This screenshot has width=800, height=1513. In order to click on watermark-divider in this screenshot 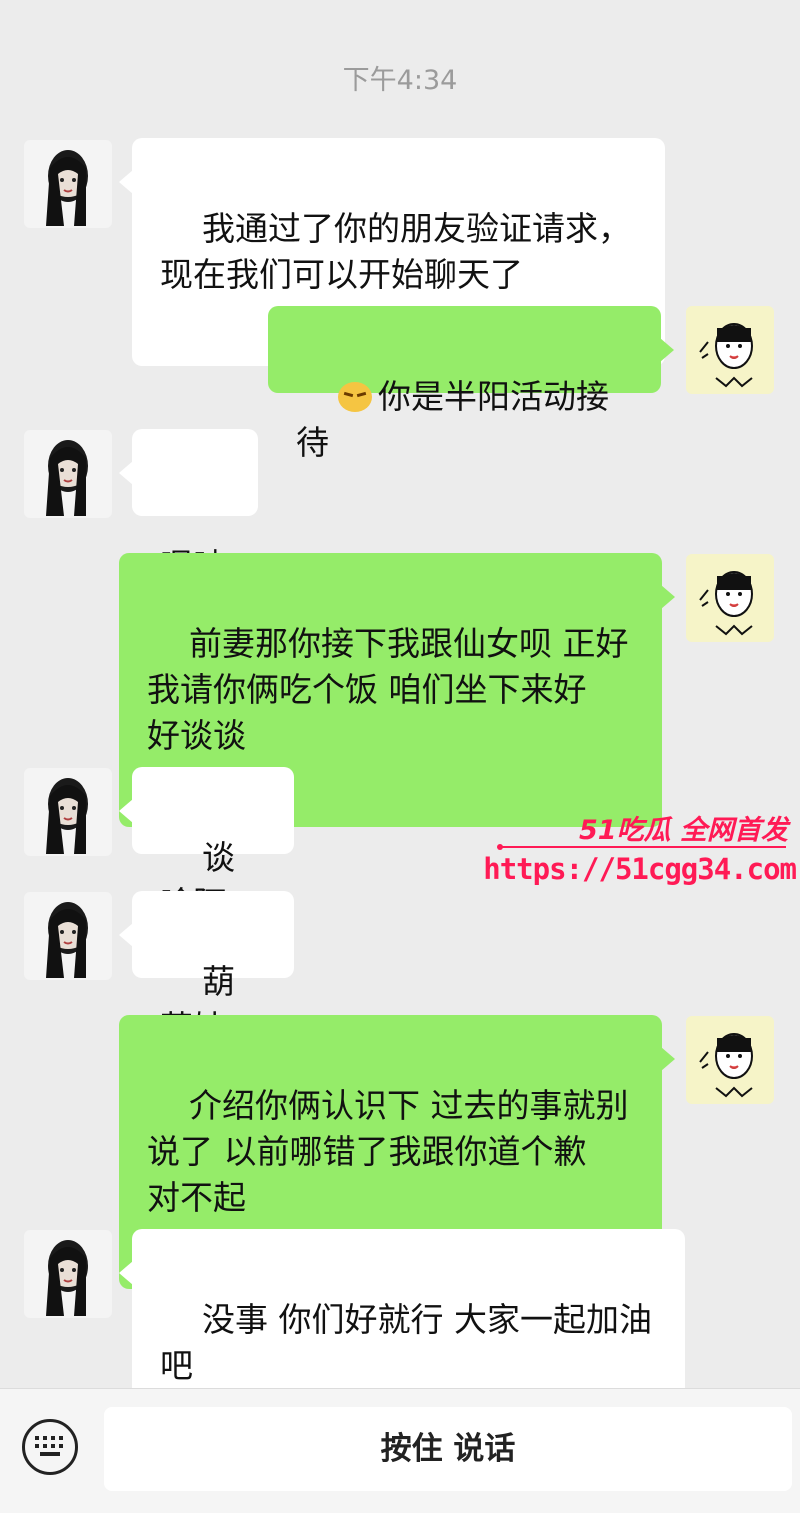, I will do `click(641, 847)`.